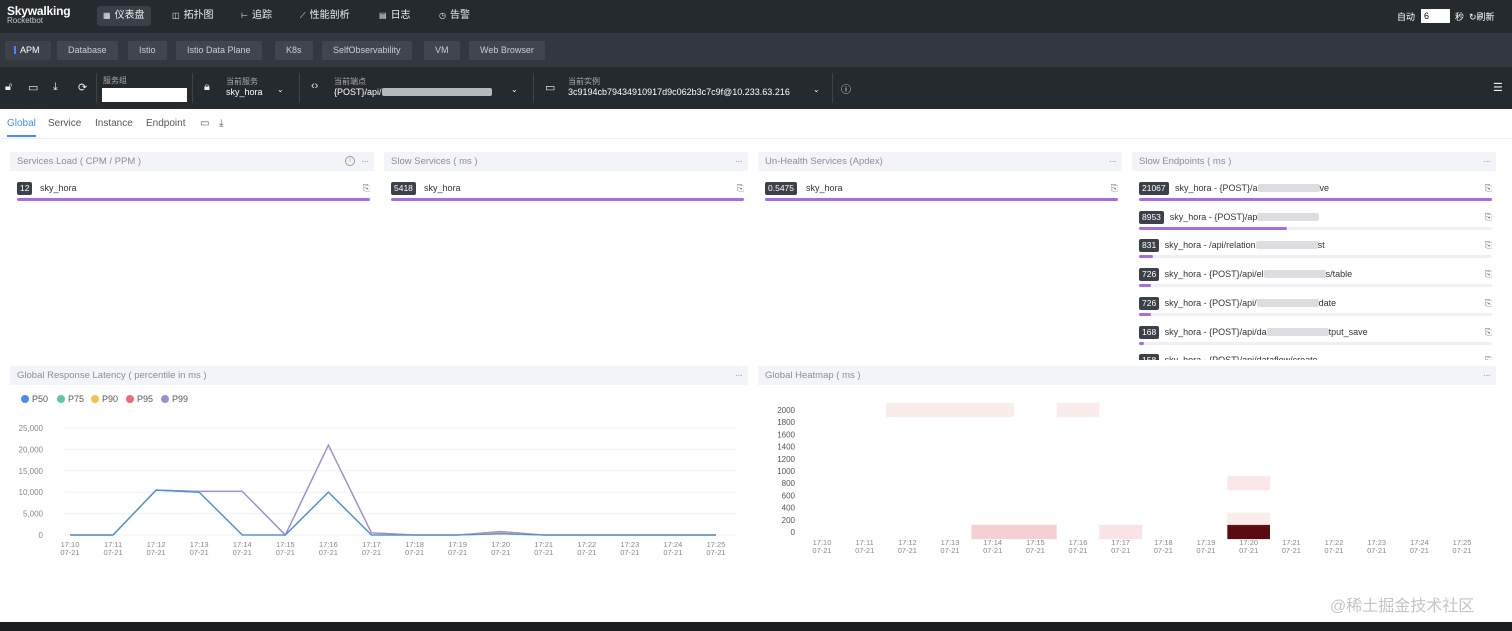 This screenshot has height=631, width=1512. What do you see at coordinates (350, 161) in the screenshot?
I see `info-icon: i` at bounding box center [350, 161].